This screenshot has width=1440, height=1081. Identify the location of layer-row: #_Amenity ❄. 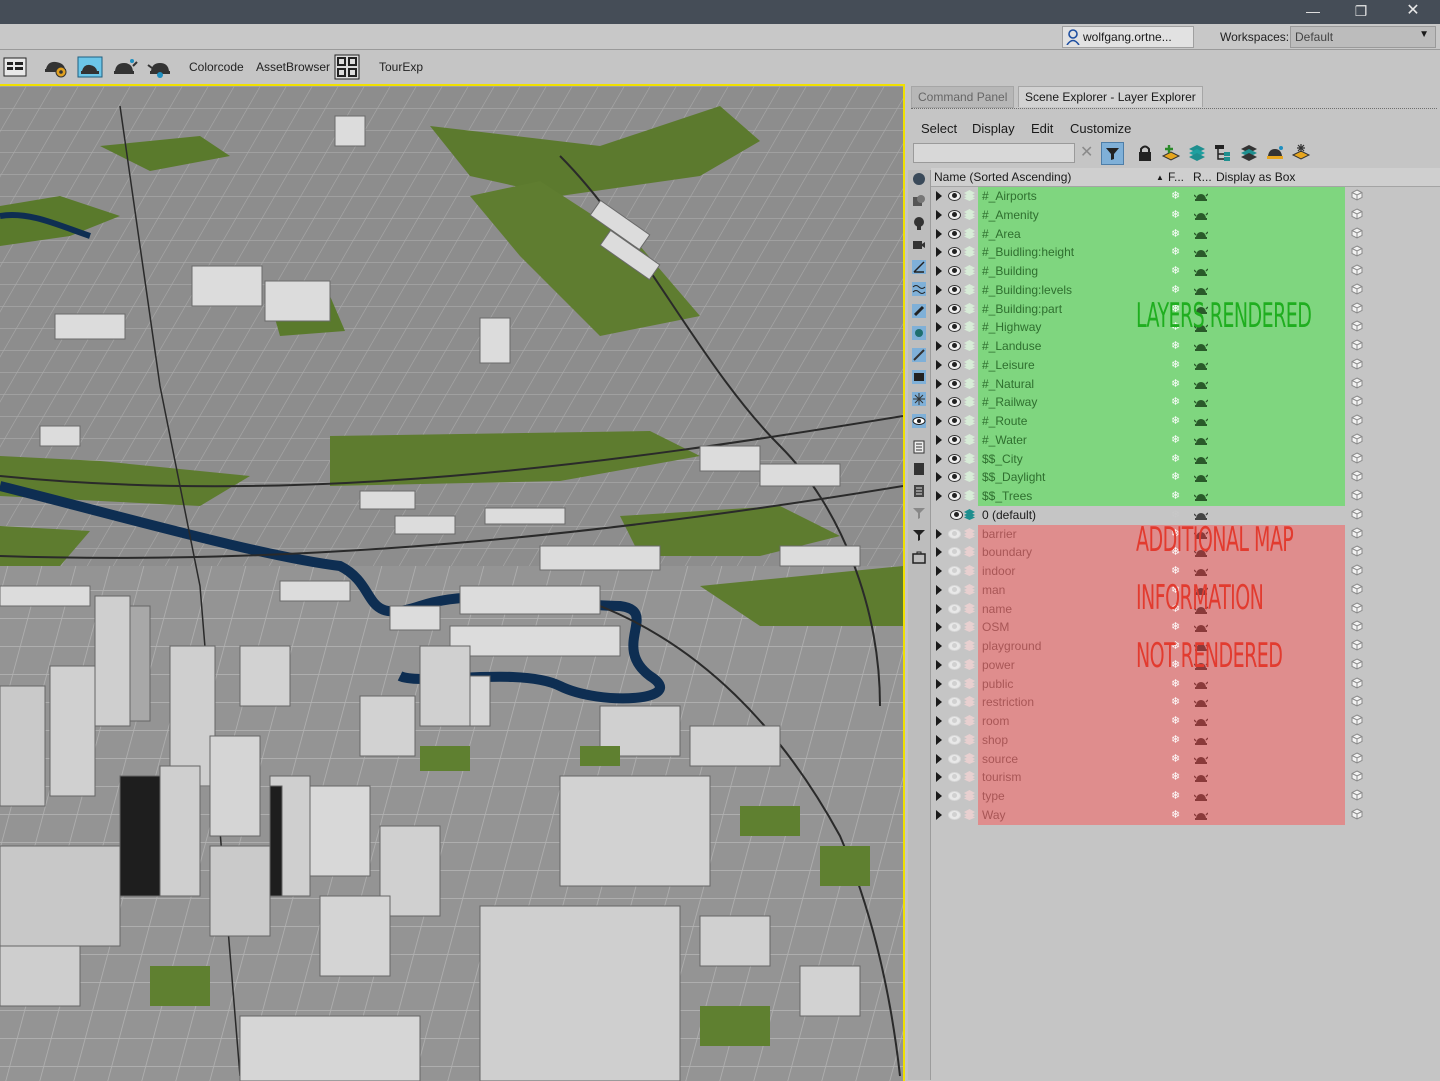
(1185, 215).